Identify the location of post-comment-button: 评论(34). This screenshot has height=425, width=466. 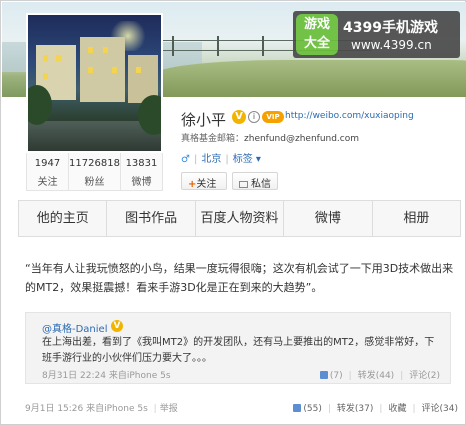
(440, 409).